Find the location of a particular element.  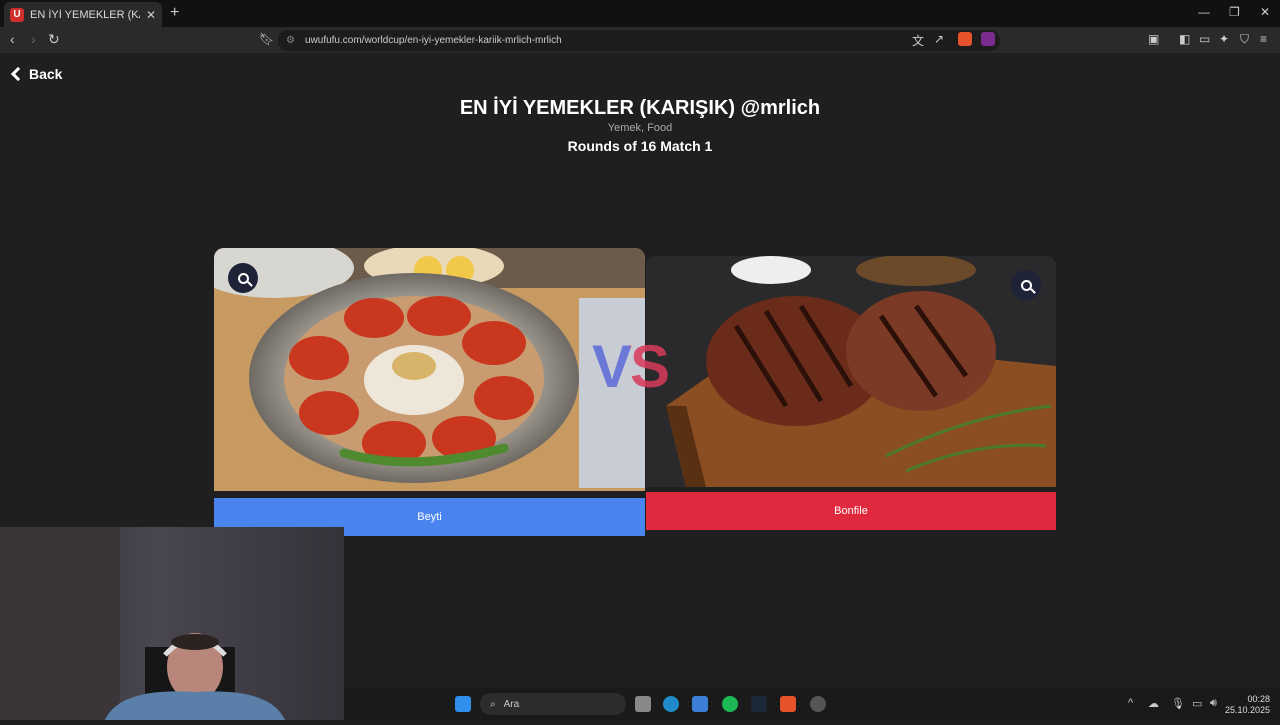

zoom-in-button-left is located at coordinates (243, 278).